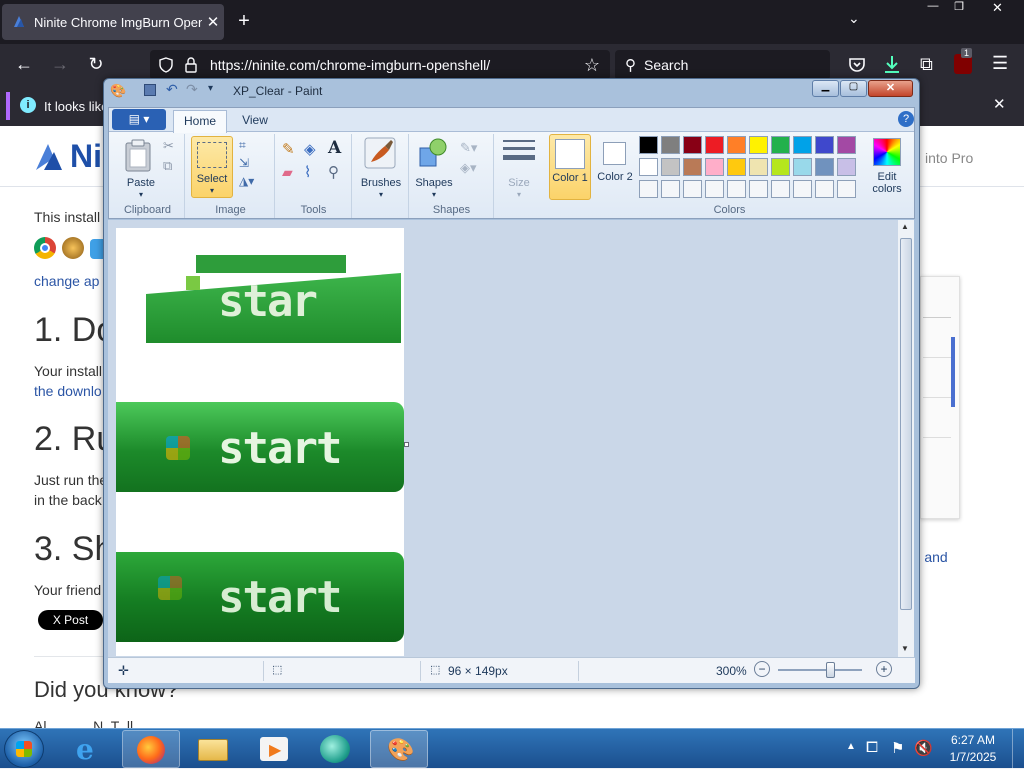 The width and height of the screenshot is (1024, 769). I want to click on text-tool-icon: A, so click(334, 148).